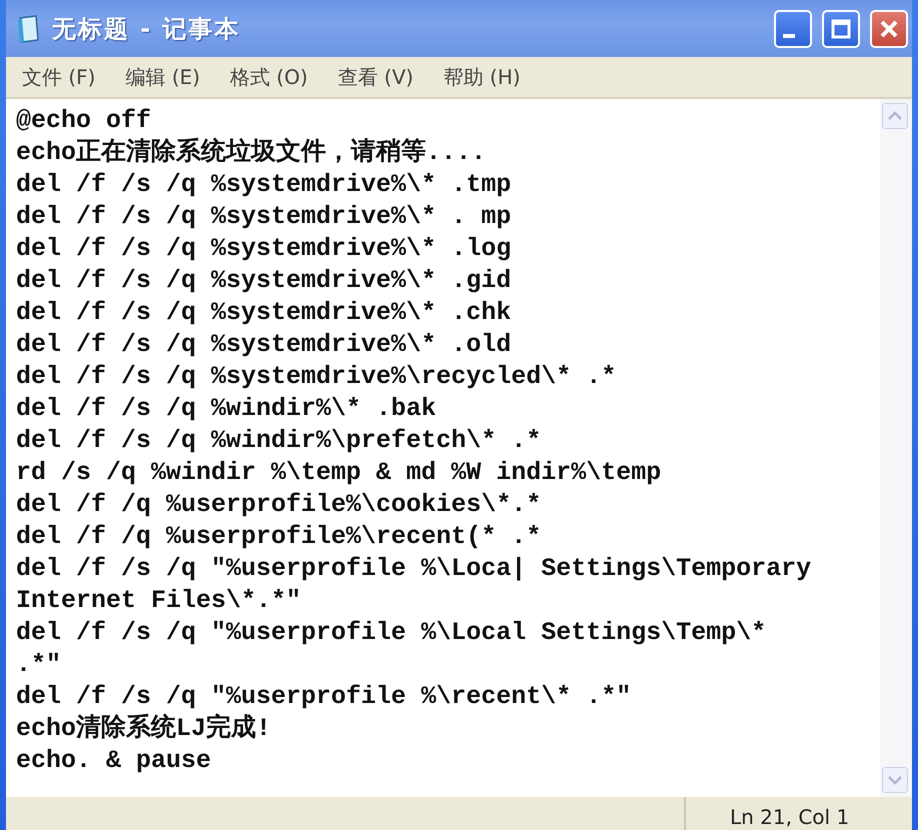 This screenshot has width=918, height=830. What do you see at coordinates (59, 77) in the screenshot?
I see `menu-item: 文件 (F)` at bounding box center [59, 77].